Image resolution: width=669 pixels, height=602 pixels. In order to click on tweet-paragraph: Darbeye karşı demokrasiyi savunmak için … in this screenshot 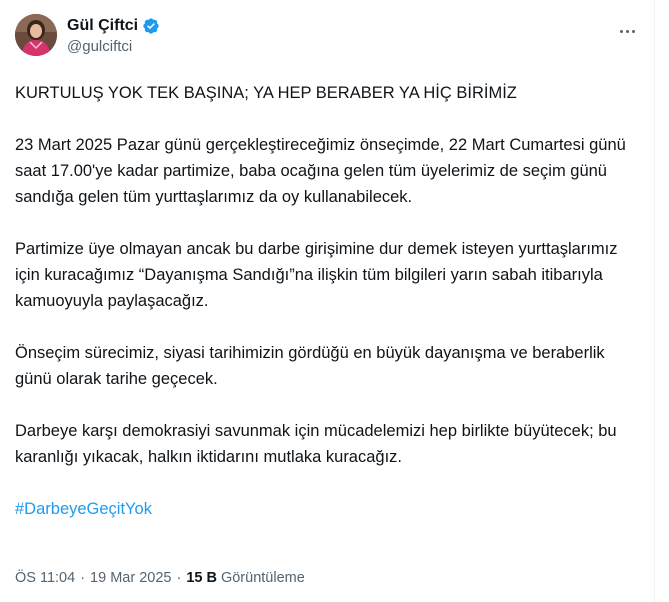, I will do `click(316, 444)`.